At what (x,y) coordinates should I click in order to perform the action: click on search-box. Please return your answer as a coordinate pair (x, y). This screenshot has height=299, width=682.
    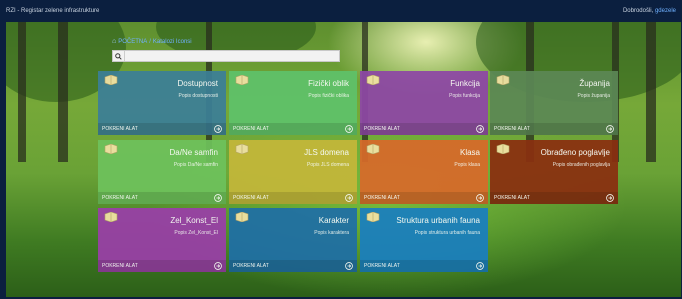
    Looking at the image, I should click on (226, 56).